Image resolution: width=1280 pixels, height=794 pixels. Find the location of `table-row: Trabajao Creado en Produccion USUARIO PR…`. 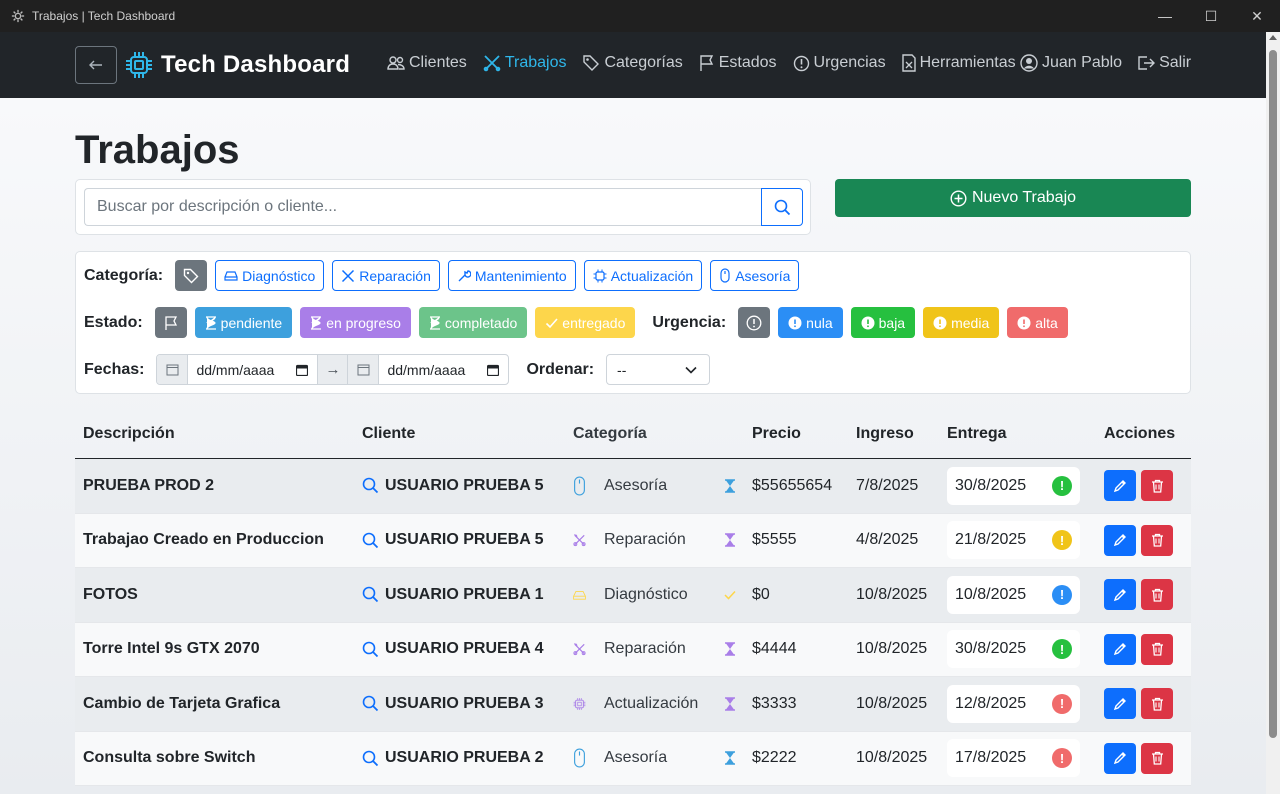

table-row: Trabajao Creado en Produccion USUARIO PR… is located at coordinates (633, 540).